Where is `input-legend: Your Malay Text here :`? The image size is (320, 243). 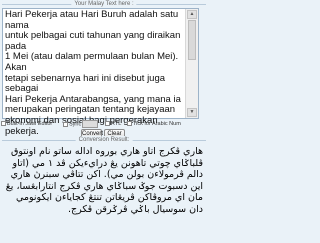 input-legend: Your Malay Text here : is located at coordinates (104, 4).